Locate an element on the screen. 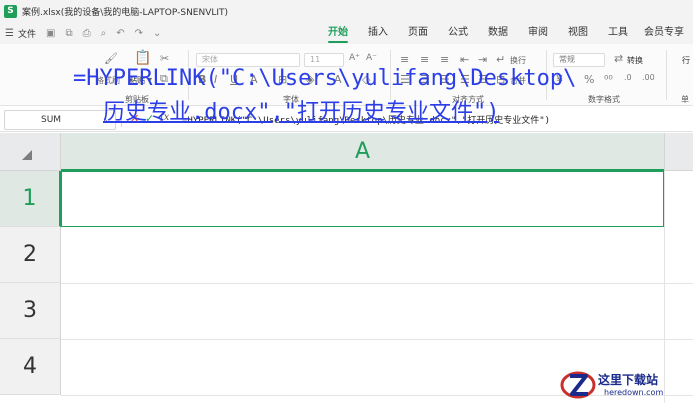  row-header-3: 3 is located at coordinates (30, 311).